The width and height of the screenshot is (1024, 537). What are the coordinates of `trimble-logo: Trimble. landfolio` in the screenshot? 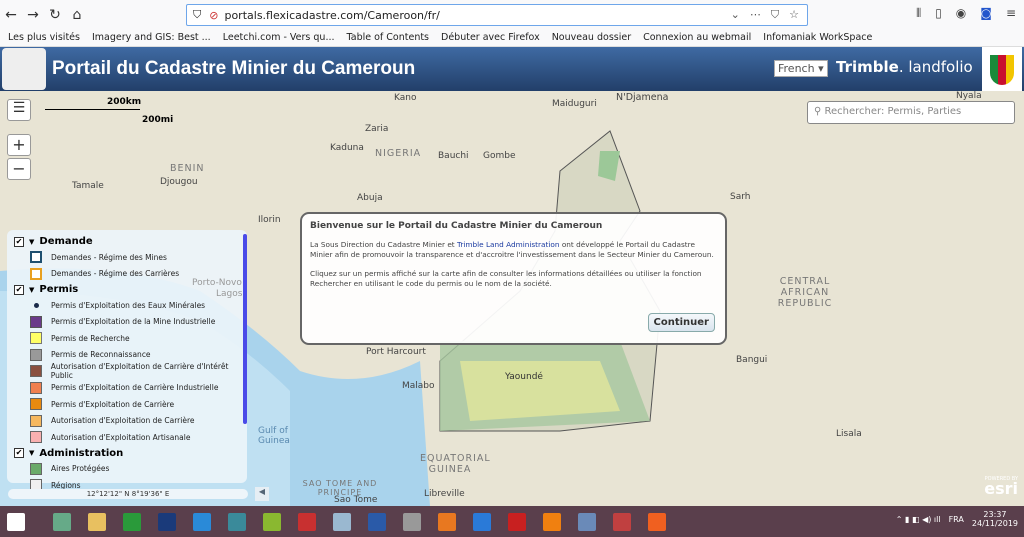 It's located at (904, 67).